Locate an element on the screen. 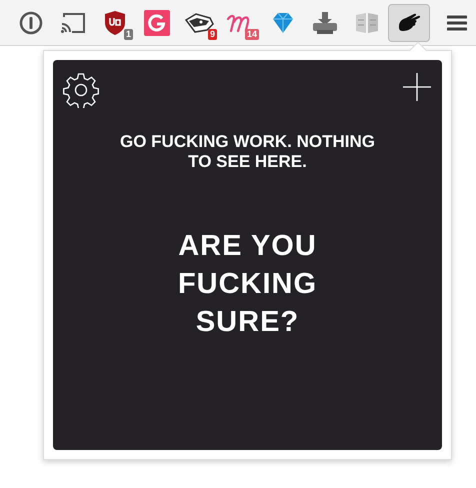 The width and height of the screenshot is (476, 488). shield-icon is located at coordinates (115, 23).